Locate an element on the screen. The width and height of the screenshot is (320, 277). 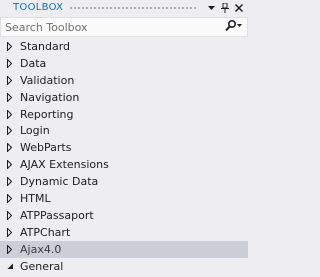
category-reporting: Reporting is located at coordinates (124, 114).